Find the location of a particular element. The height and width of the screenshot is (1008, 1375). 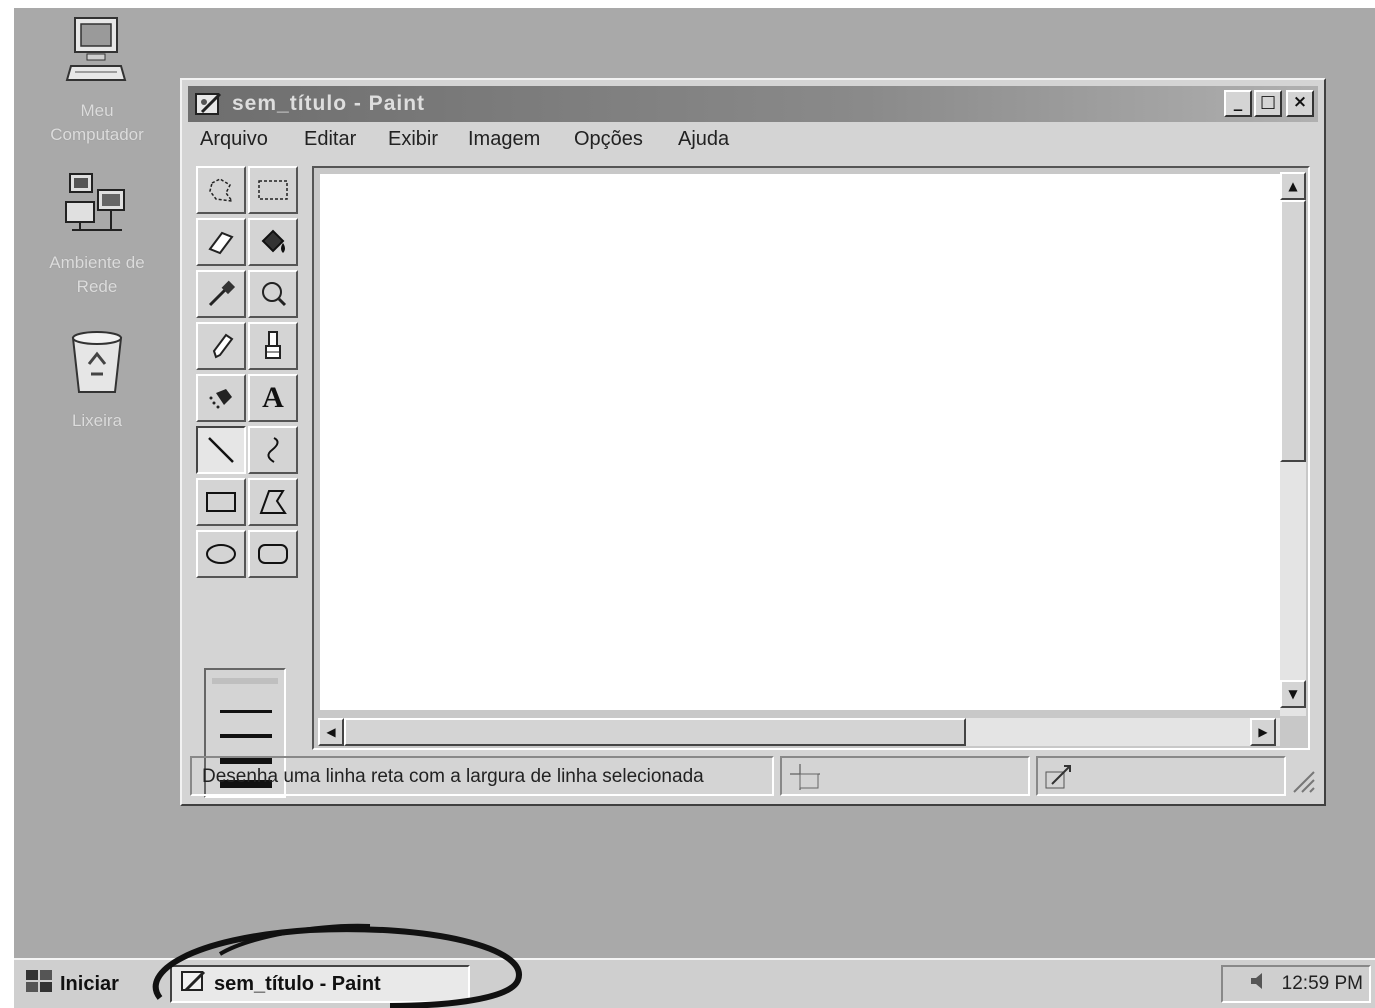

arrow-down-icon: ▼ is located at coordinates (1293, 694).